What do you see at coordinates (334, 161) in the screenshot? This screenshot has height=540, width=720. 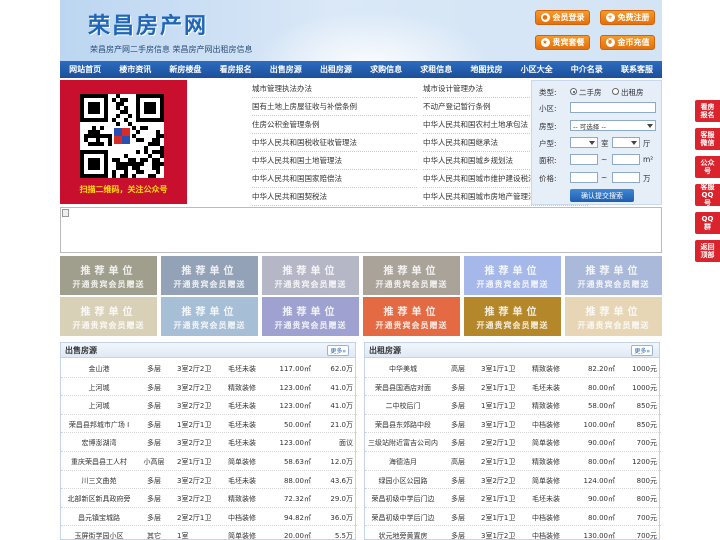 I see `law-link-left-4: 中华人民共和国土地管理法` at bounding box center [334, 161].